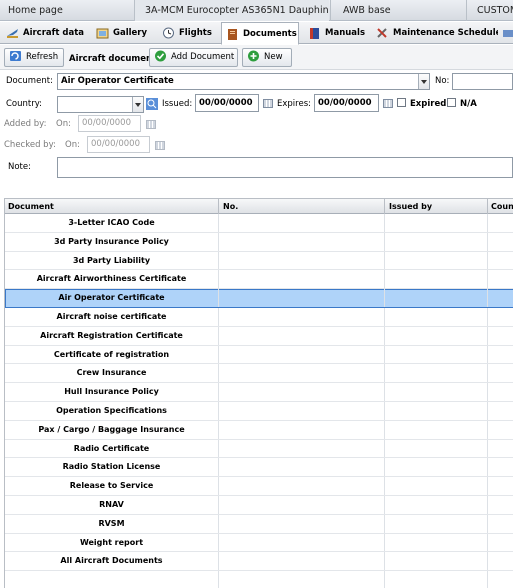 The height and width of the screenshot is (588, 513). What do you see at coordinates (388, 103) in the screenshot?
I see `expires-calendar-icon` at bounding box center [388, 103].